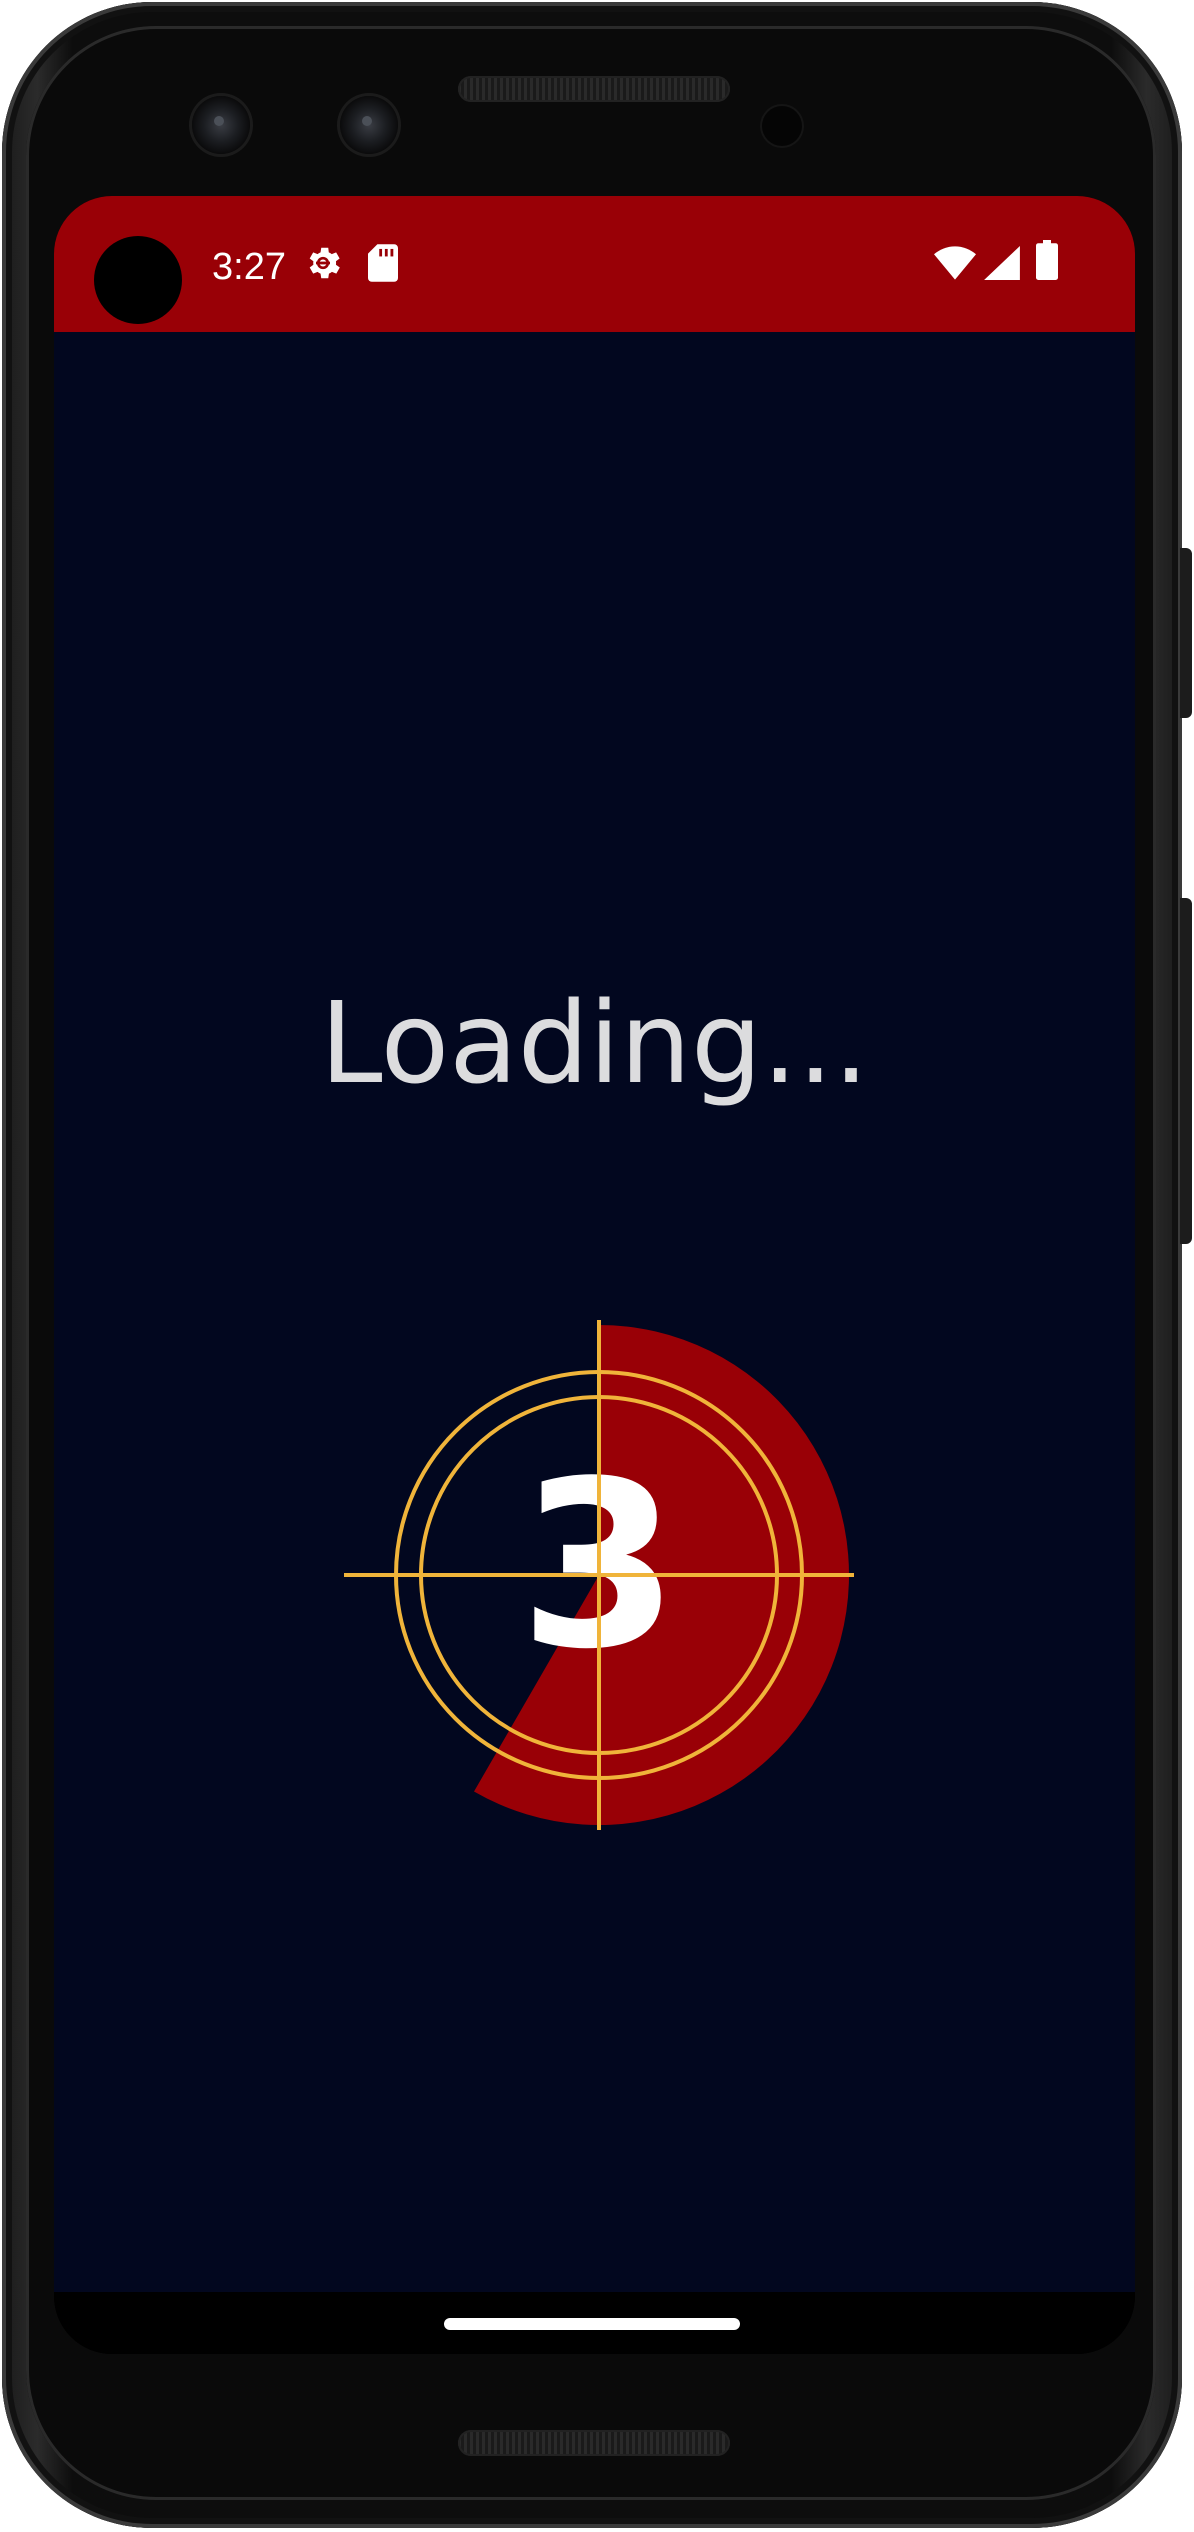 The image size is (1194, 2532). Describe the element at coordinates (1047, 262) in the screenshot. I see `battery-icon` at that location.